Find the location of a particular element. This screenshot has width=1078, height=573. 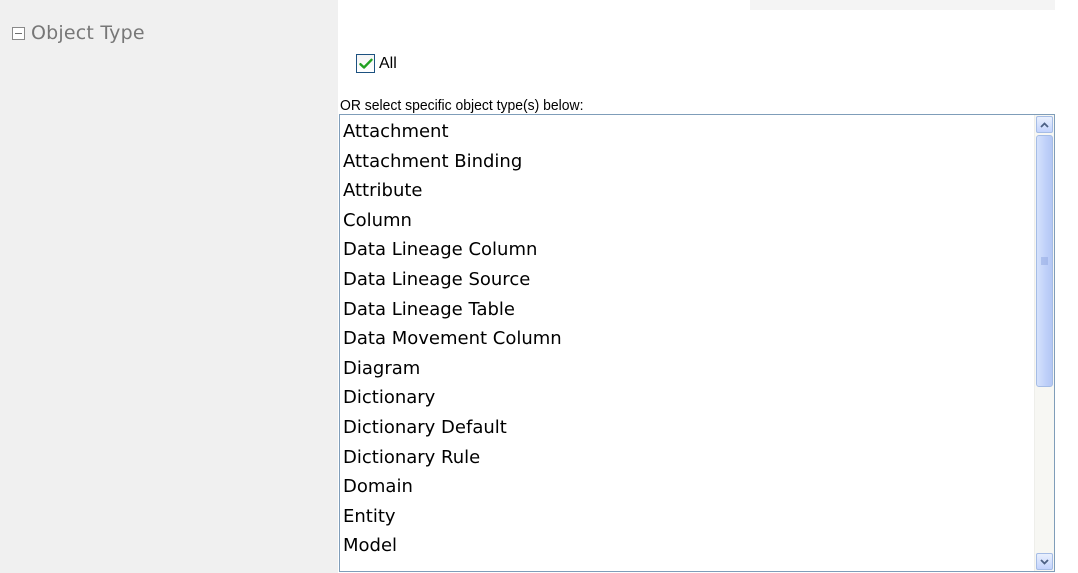

list-item: Data Movement Column is located at coordinates (687, 339).